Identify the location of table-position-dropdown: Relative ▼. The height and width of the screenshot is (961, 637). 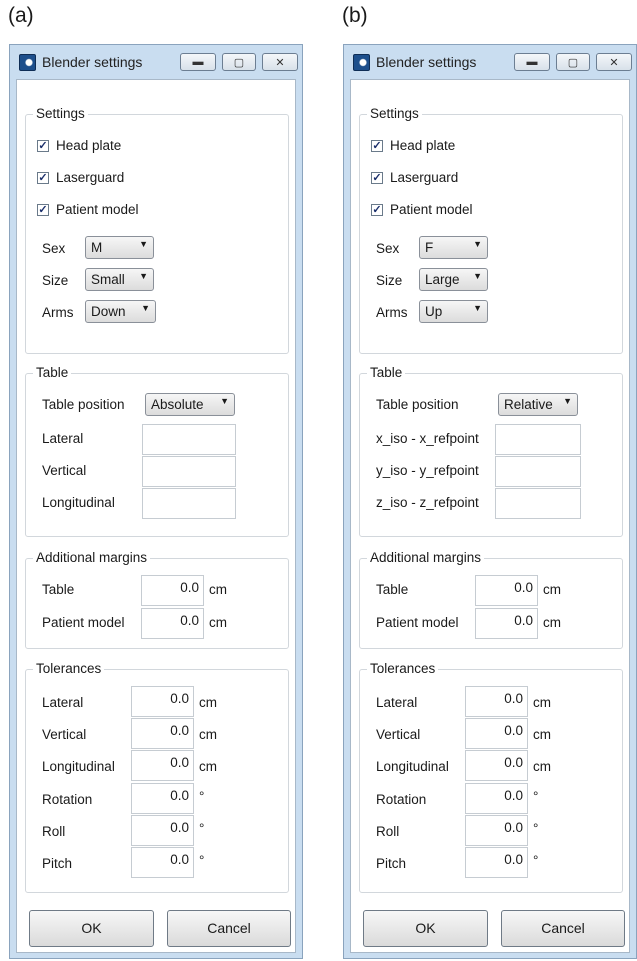
(538, 404).